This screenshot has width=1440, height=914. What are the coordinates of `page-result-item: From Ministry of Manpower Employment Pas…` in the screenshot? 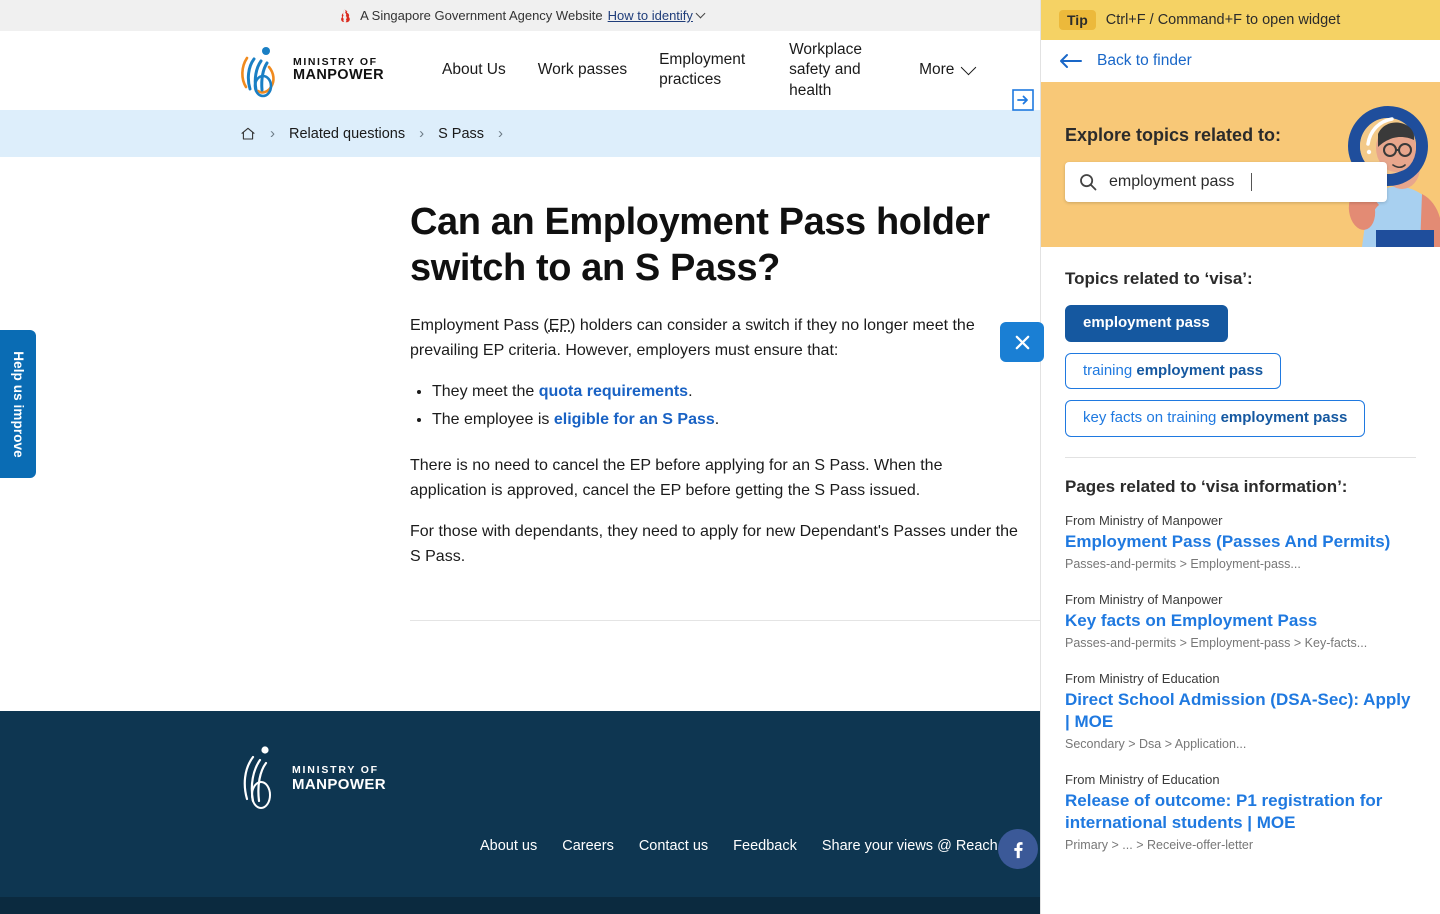 It's located at (1240, 542).